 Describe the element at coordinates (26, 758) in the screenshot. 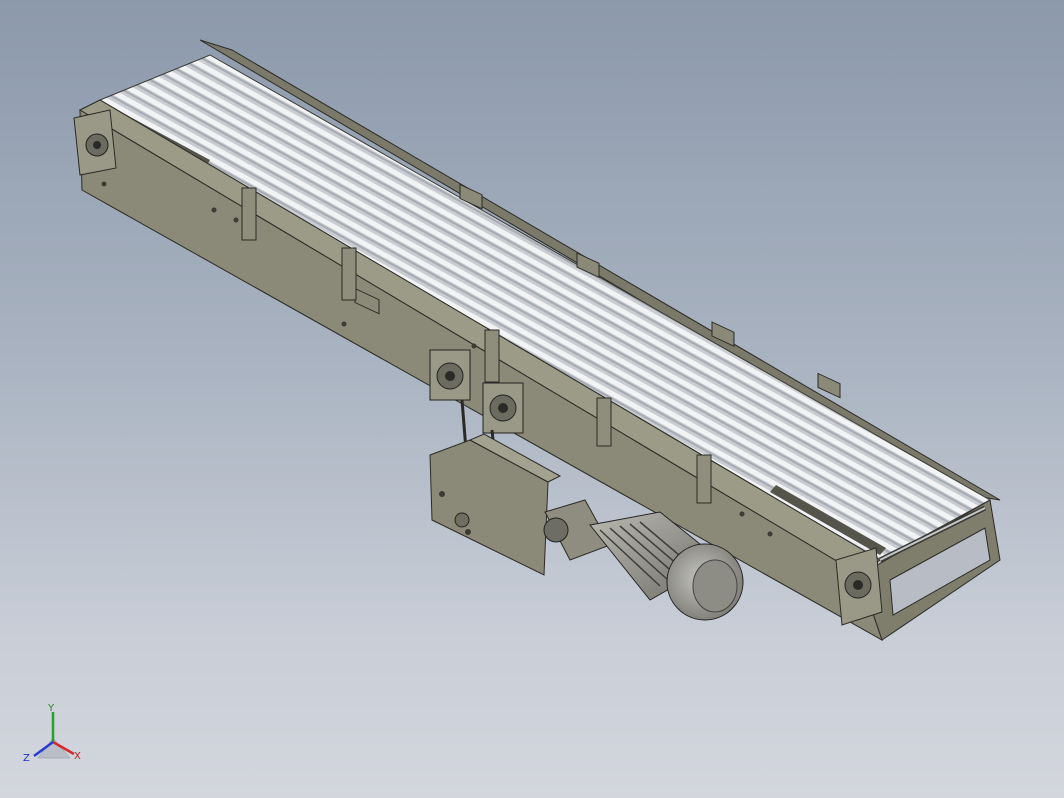

I see `z-axis-label: Z` at that location.